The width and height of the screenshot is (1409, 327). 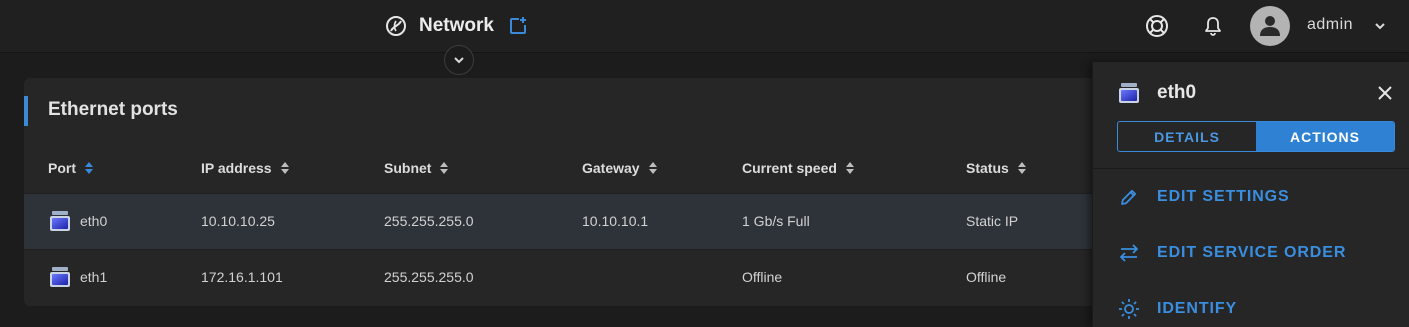 What do you see at coordinates (71, 168) in the screenshot?
I see `column-header-port: Port` at bounding box center [71, 168].